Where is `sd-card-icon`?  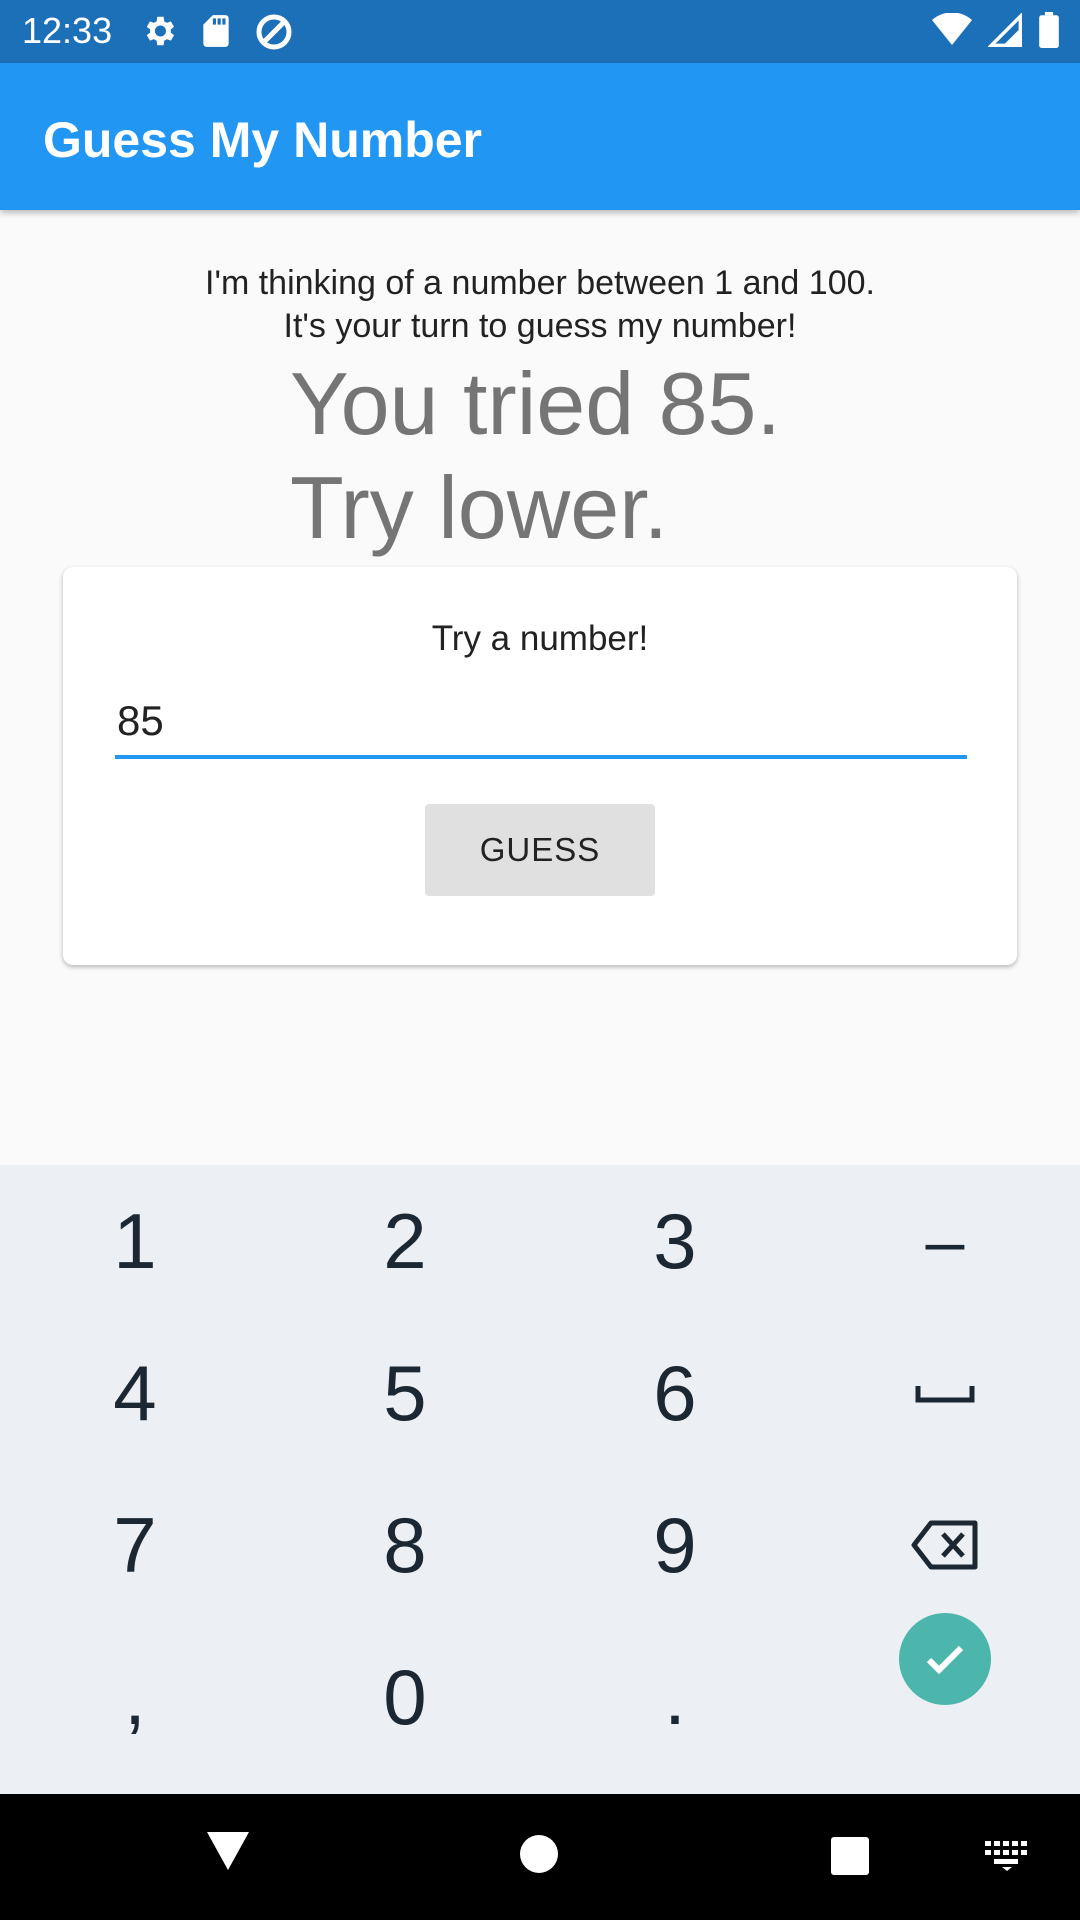
sd-card-icon is located at coordinates (216, 32).